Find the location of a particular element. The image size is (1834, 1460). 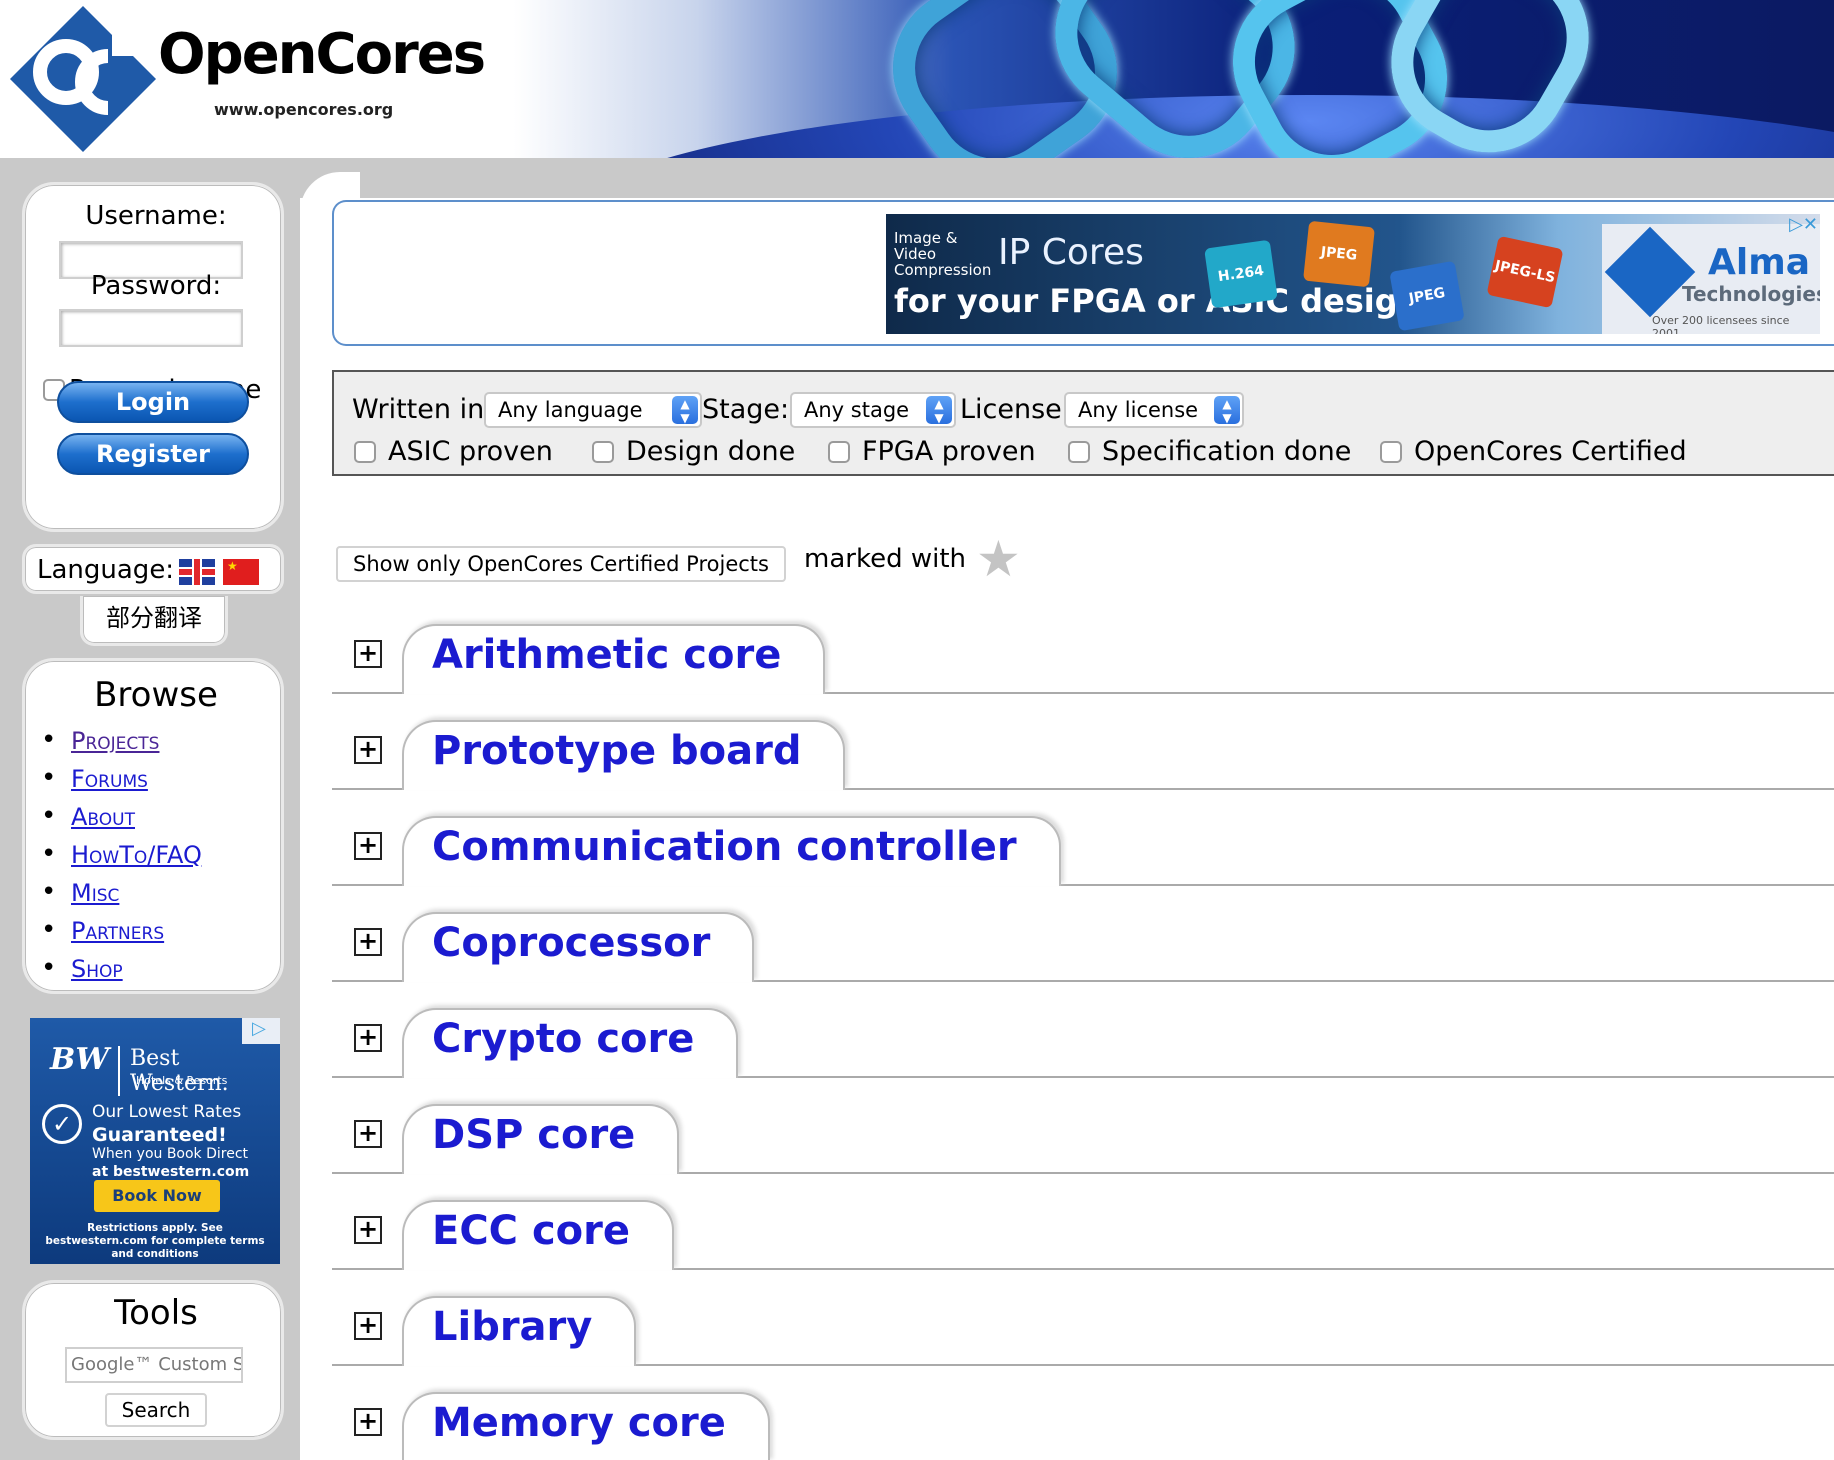

chip-jpeg2000-icon: JPEG 2000 is located at coordinates (1427, 296).